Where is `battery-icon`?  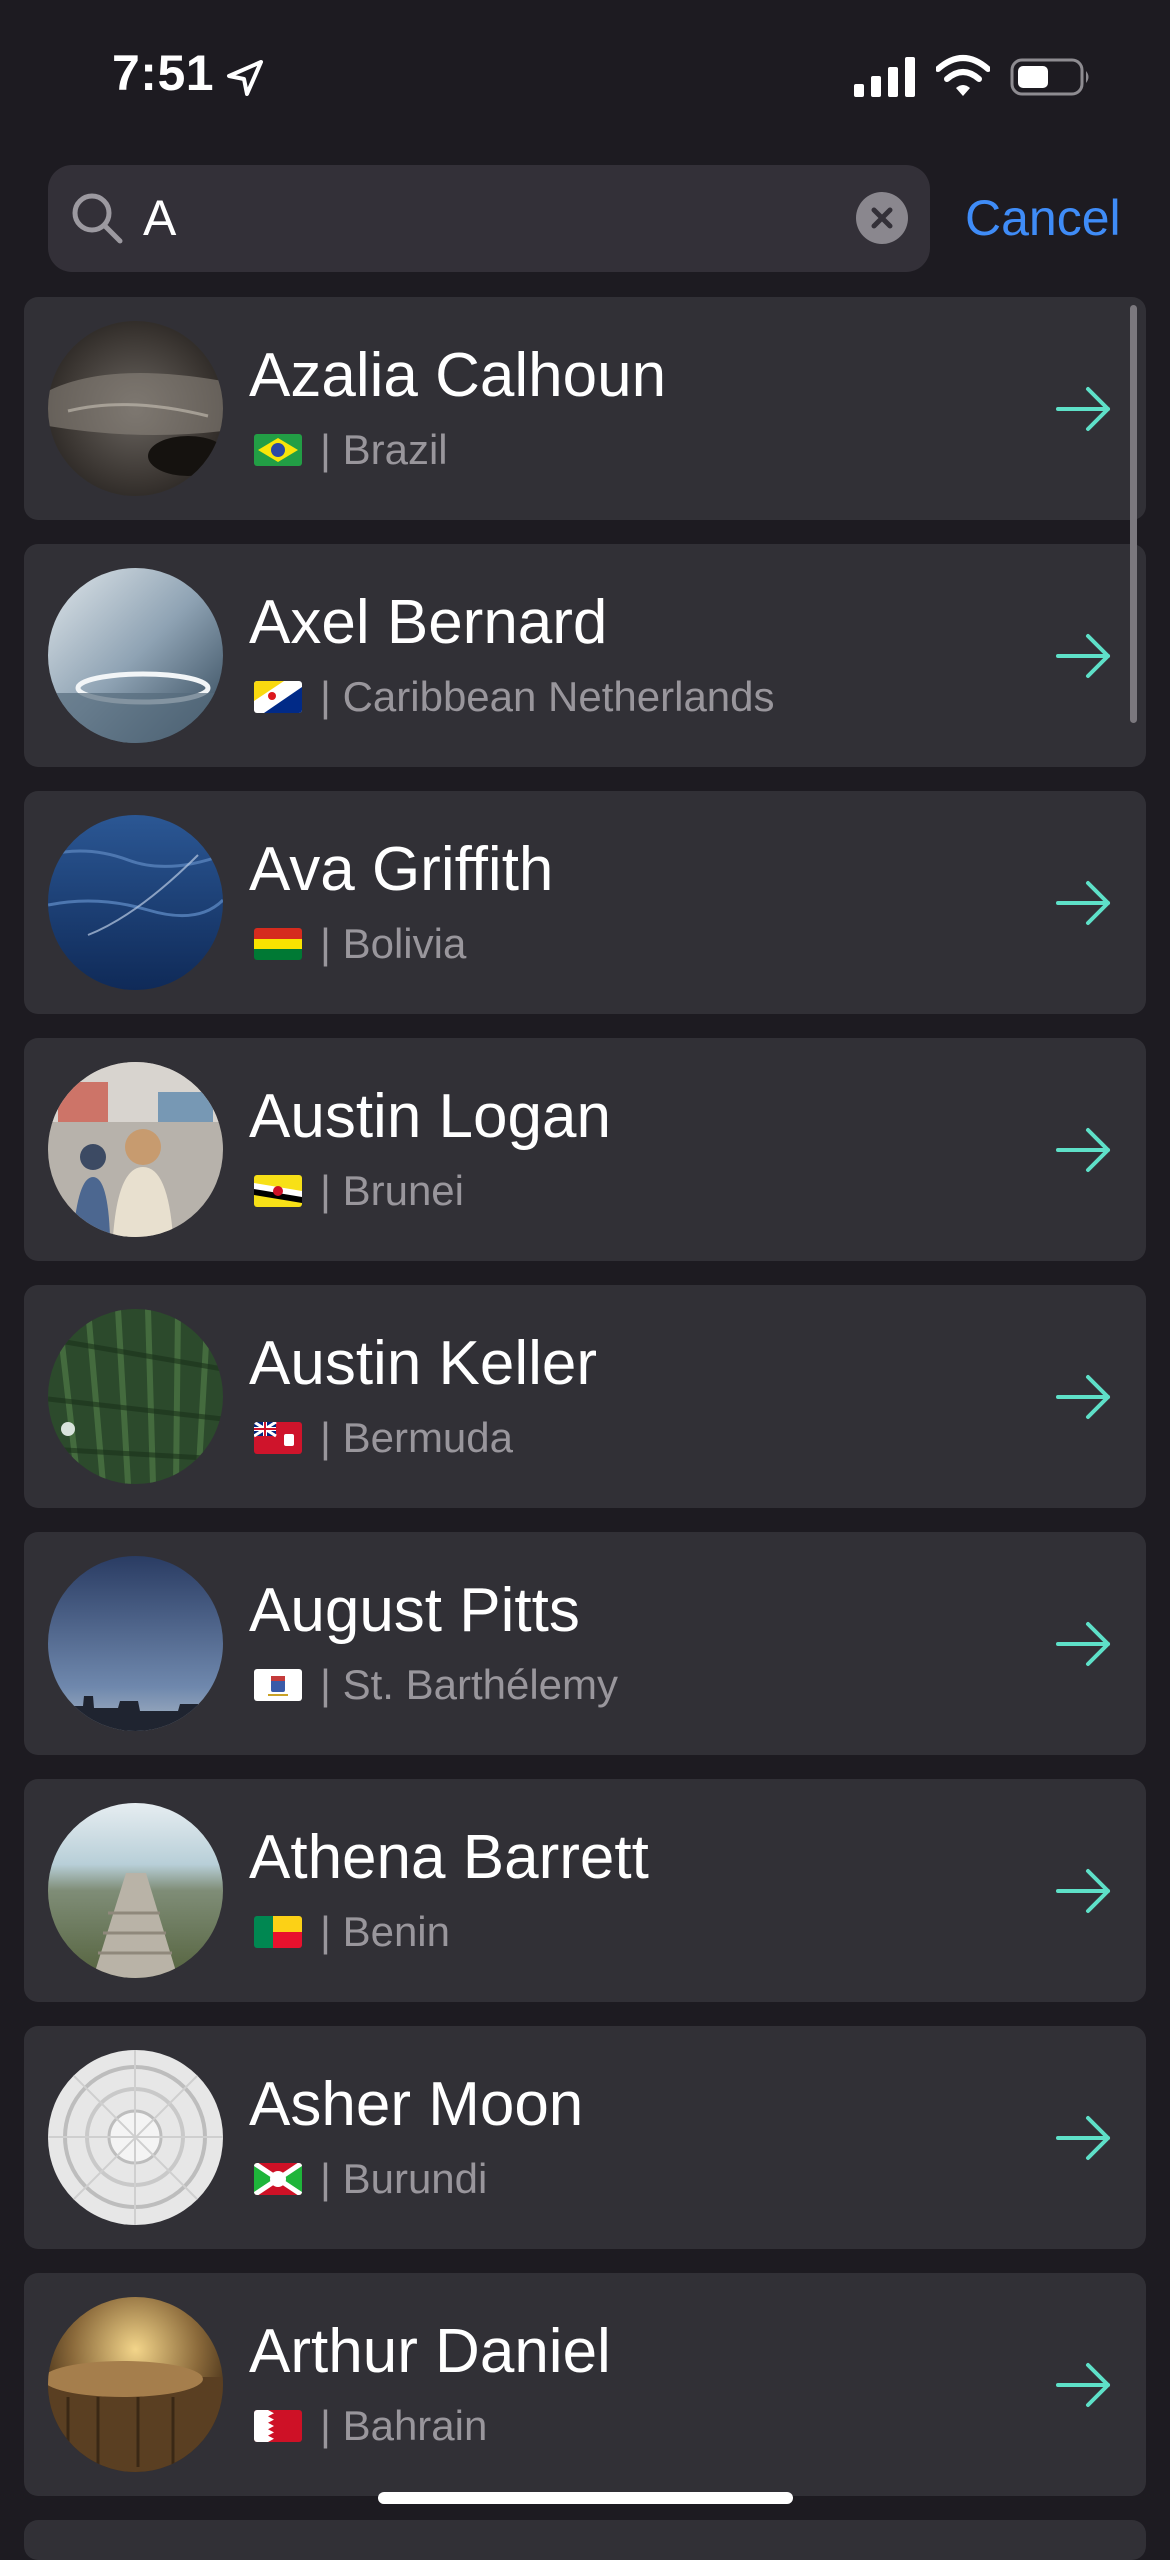
battery-icon is located at coordinates (1049, 77).